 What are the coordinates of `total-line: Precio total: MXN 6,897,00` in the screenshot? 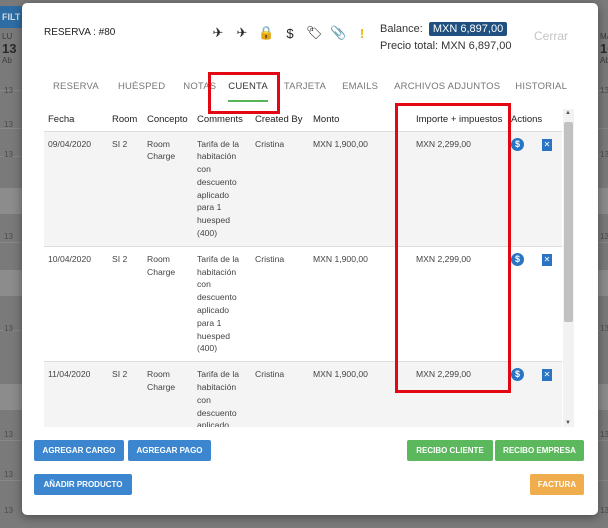 It's located at (445, 46).